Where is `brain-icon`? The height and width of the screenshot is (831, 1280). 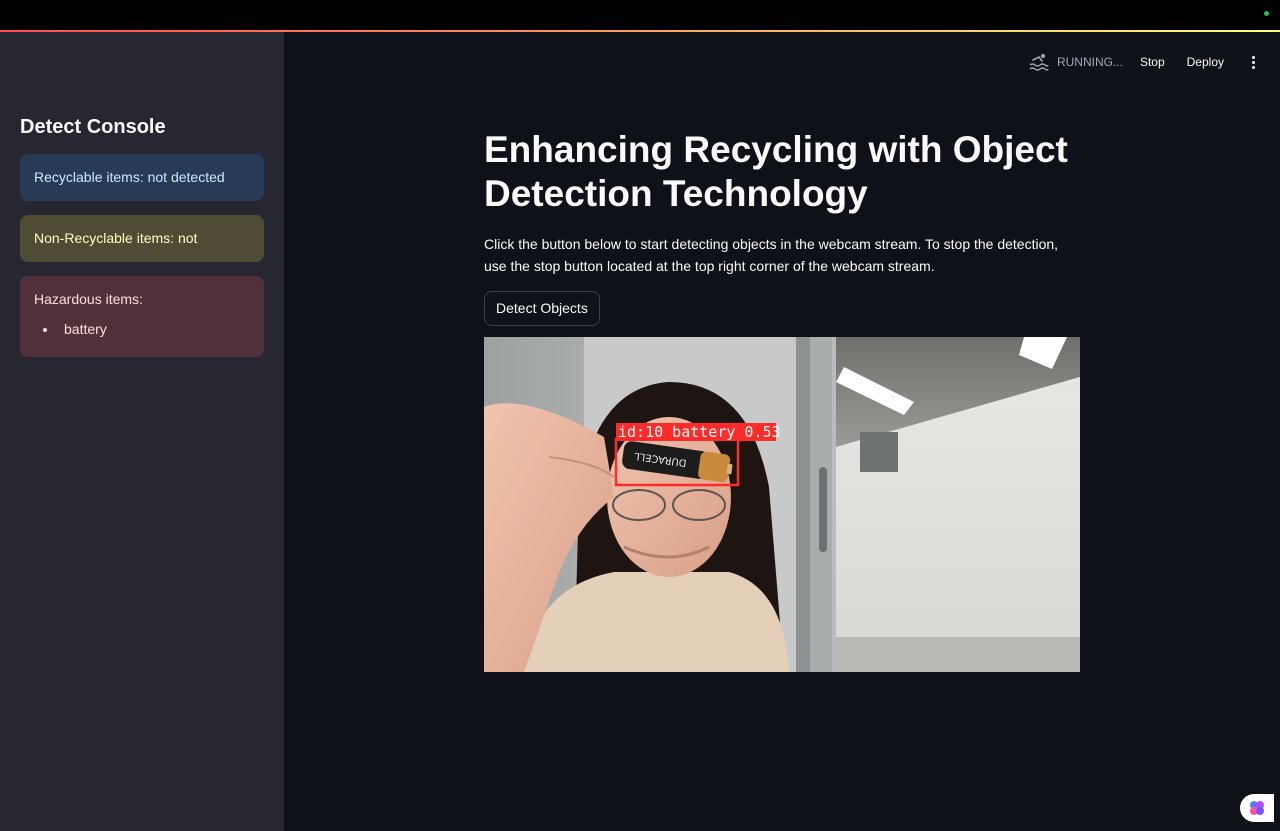
brain-icon is located at coordinates (1257, 808).